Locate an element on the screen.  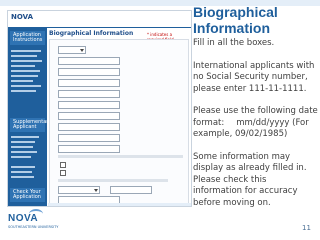
sidebar-item-check-application: Check Your Application is located at coordinates (27, 195).